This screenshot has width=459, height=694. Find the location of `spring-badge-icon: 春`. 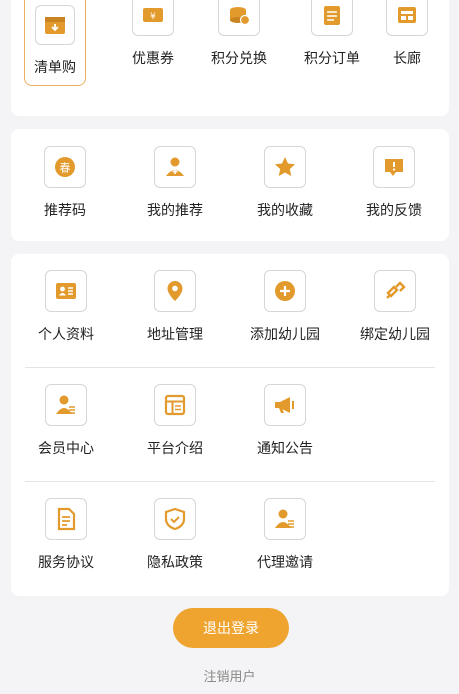

spring-badge-icon: 春 is located at coordinates (65, 167).